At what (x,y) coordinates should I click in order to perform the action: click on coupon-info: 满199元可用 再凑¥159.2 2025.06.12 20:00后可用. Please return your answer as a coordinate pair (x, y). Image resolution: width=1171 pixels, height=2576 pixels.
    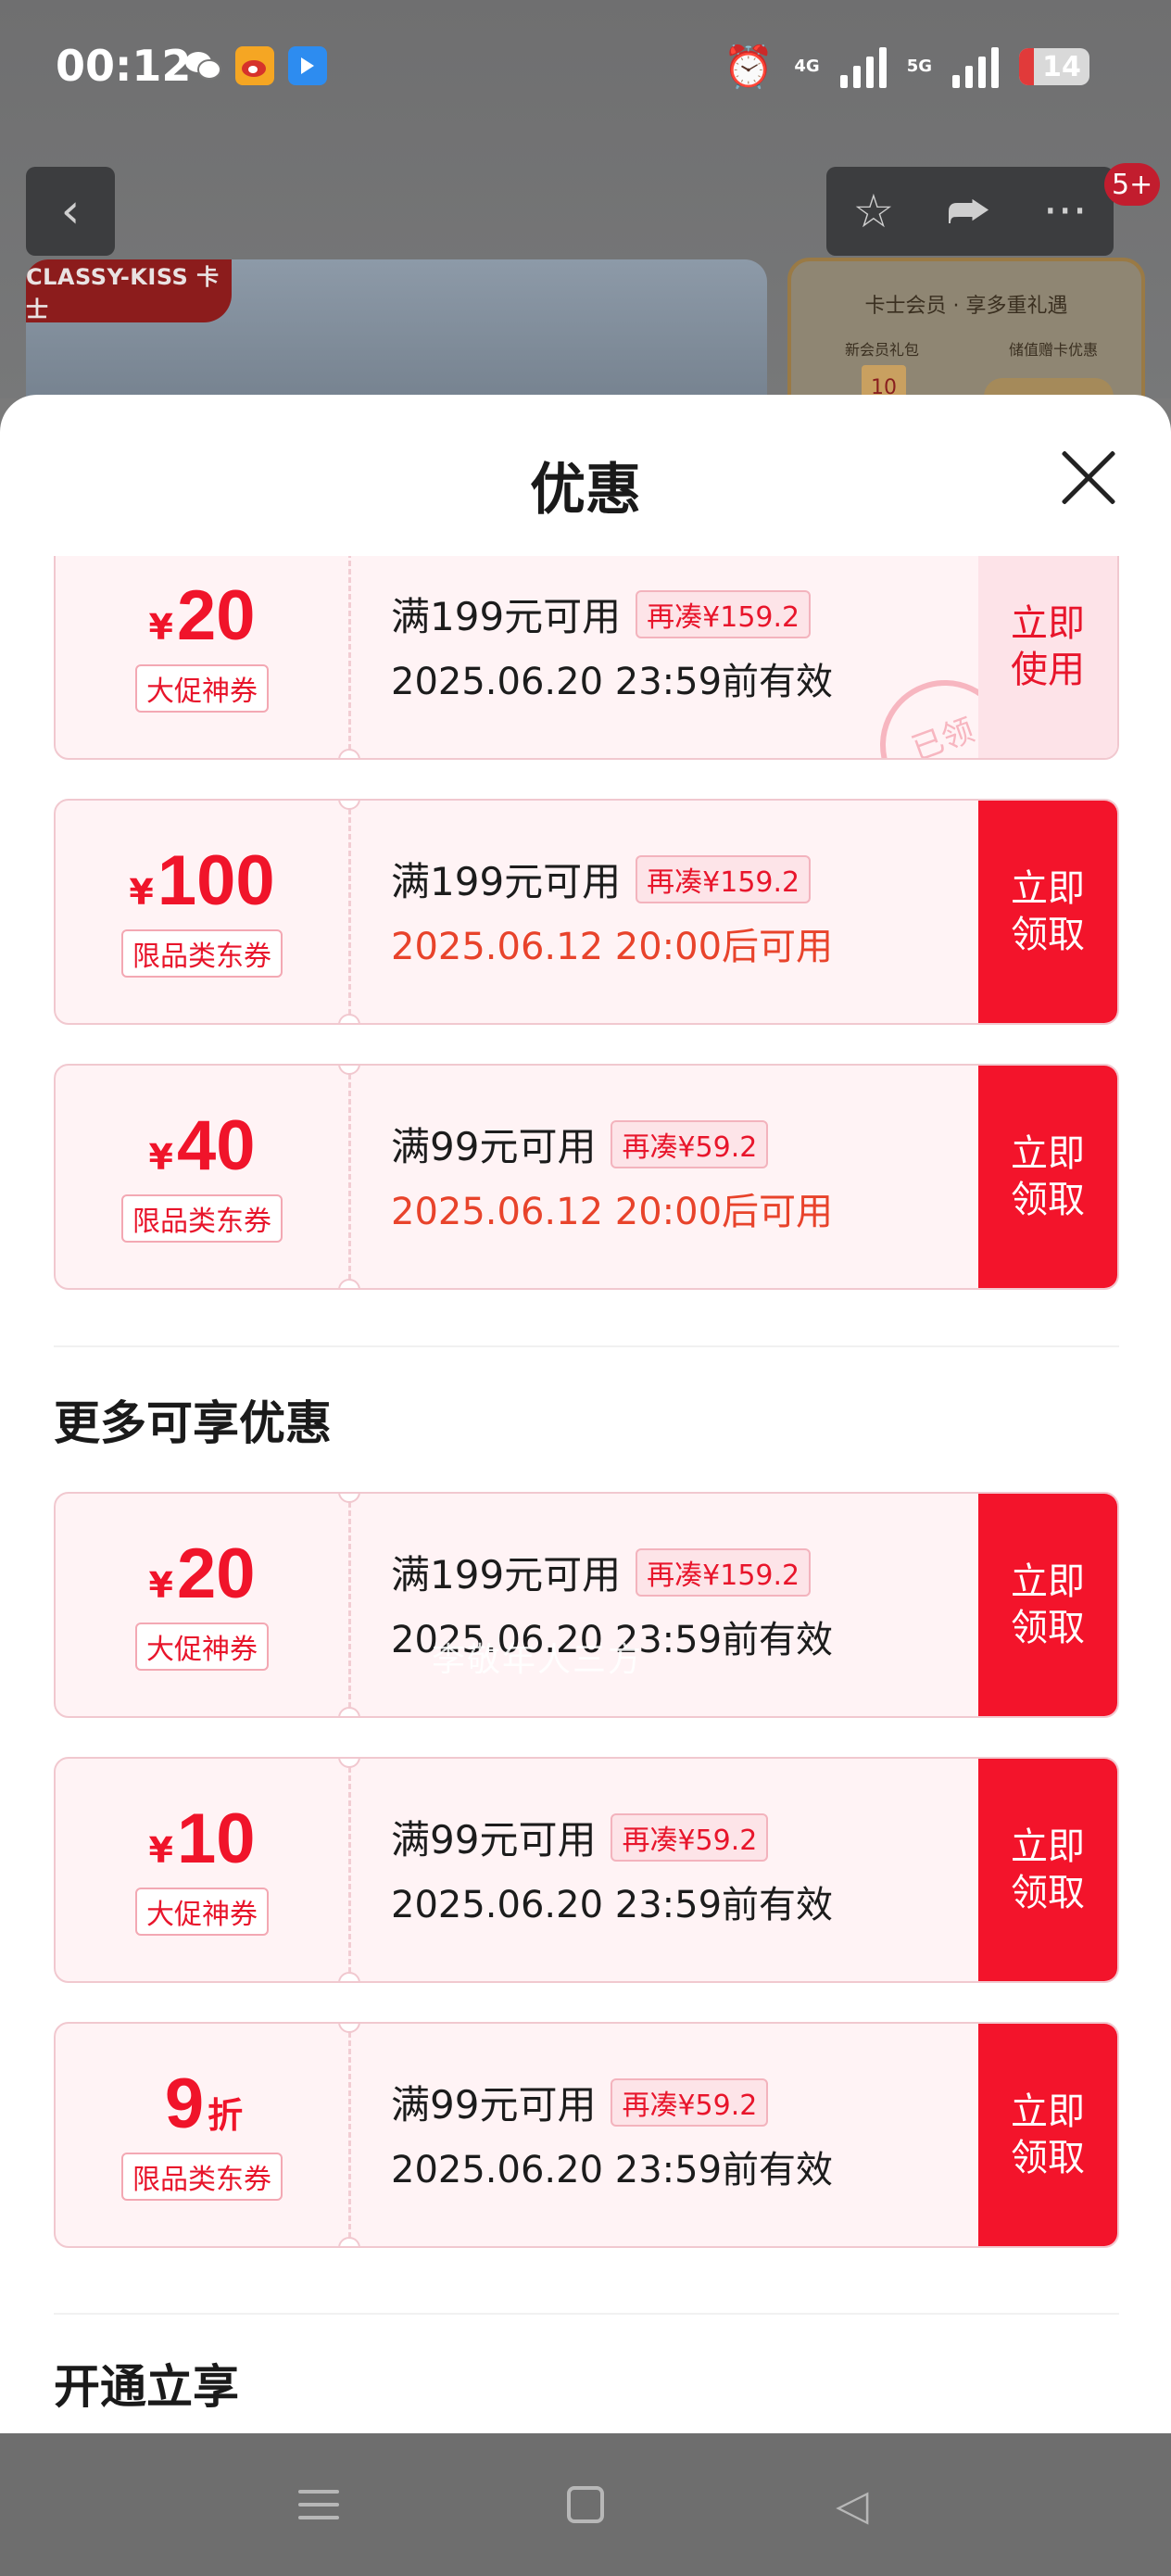
    Looking at the image, I should click on (676, 911).